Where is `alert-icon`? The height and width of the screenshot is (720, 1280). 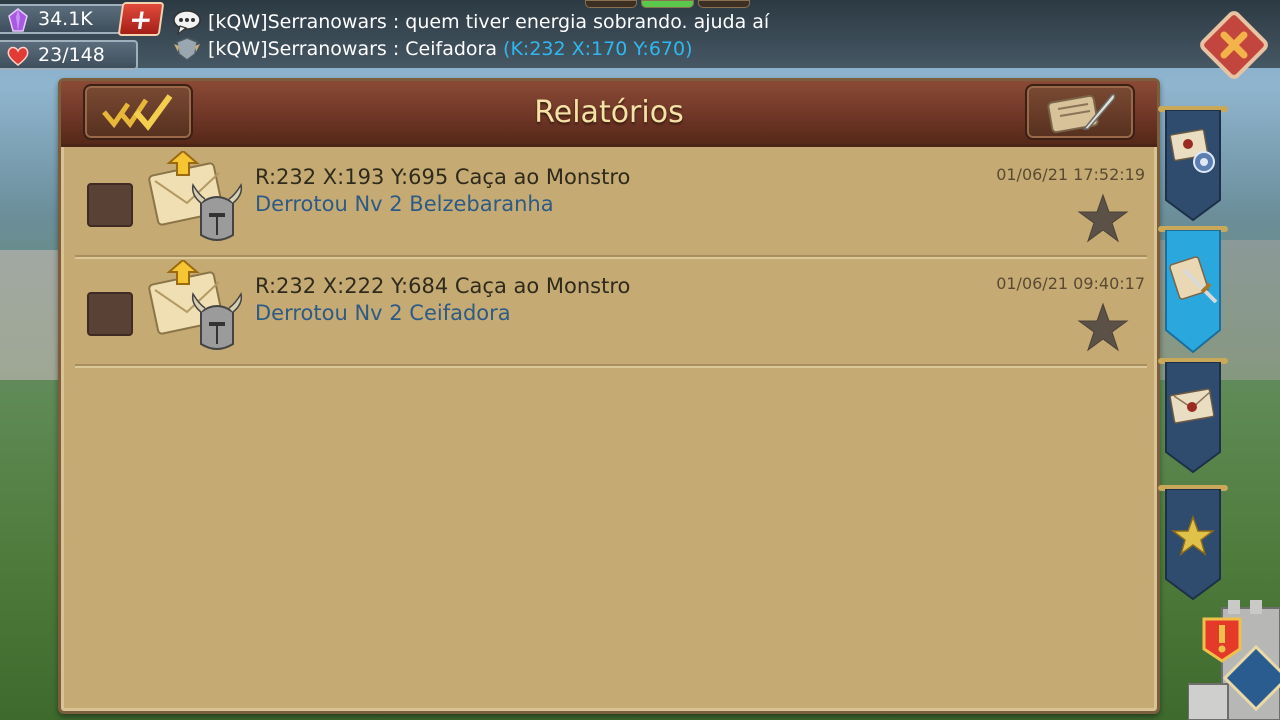
alert-icon is located at coordinates (1222, 640).